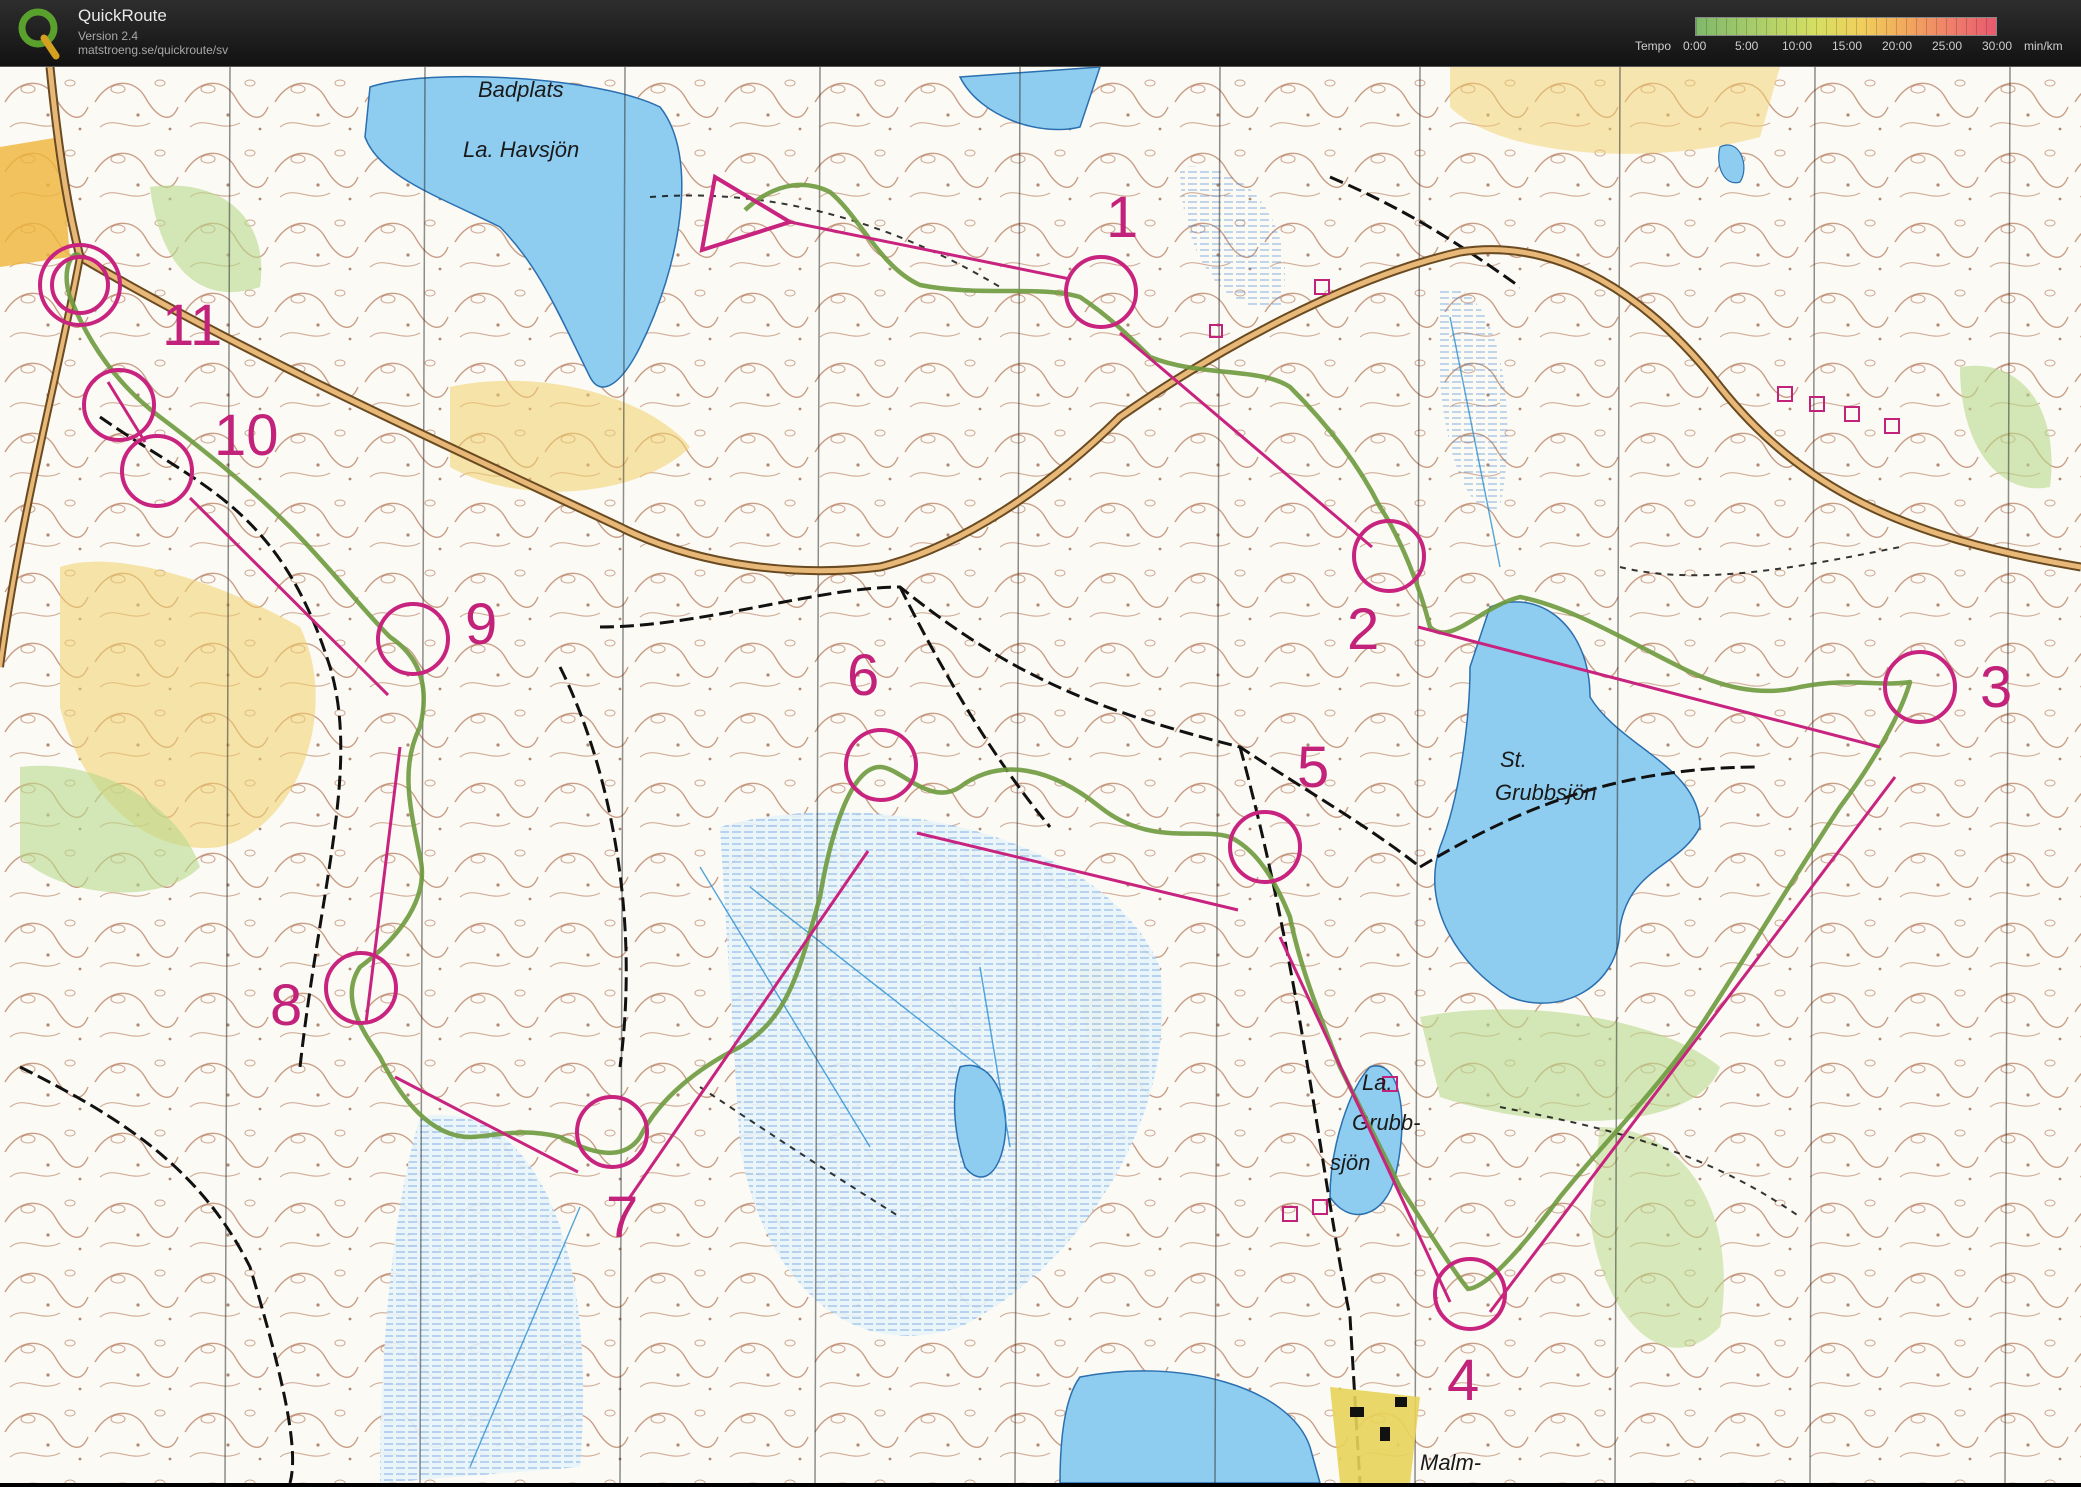  What do you see at coordinates (1463, 1380) in the screenshot?
I see `control-number: 4` at bounding box center [1463, 1380].